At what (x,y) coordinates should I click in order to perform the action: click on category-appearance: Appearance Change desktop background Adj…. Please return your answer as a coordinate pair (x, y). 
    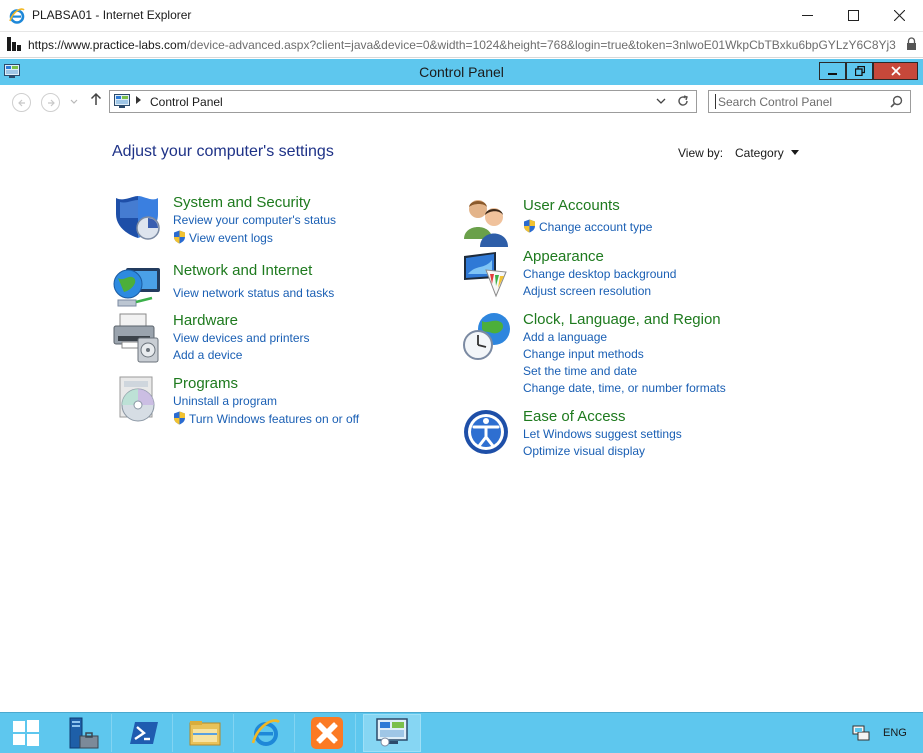
    Looking at the image, I should click on (612, 274).